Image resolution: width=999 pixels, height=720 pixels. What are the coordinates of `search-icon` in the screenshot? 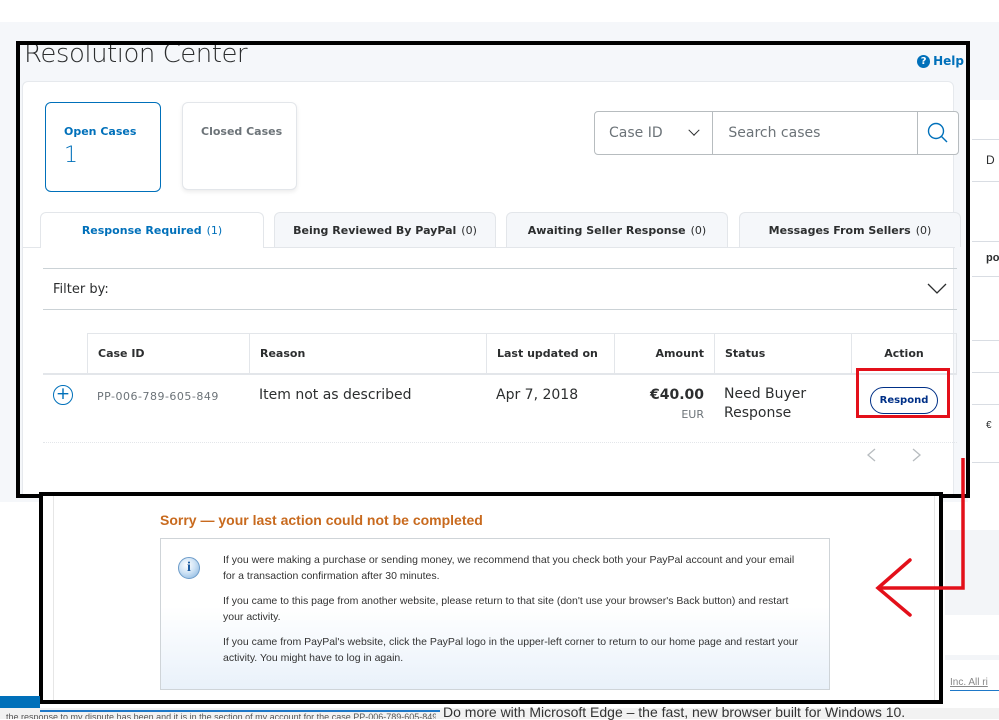 It's located at (937, 132).